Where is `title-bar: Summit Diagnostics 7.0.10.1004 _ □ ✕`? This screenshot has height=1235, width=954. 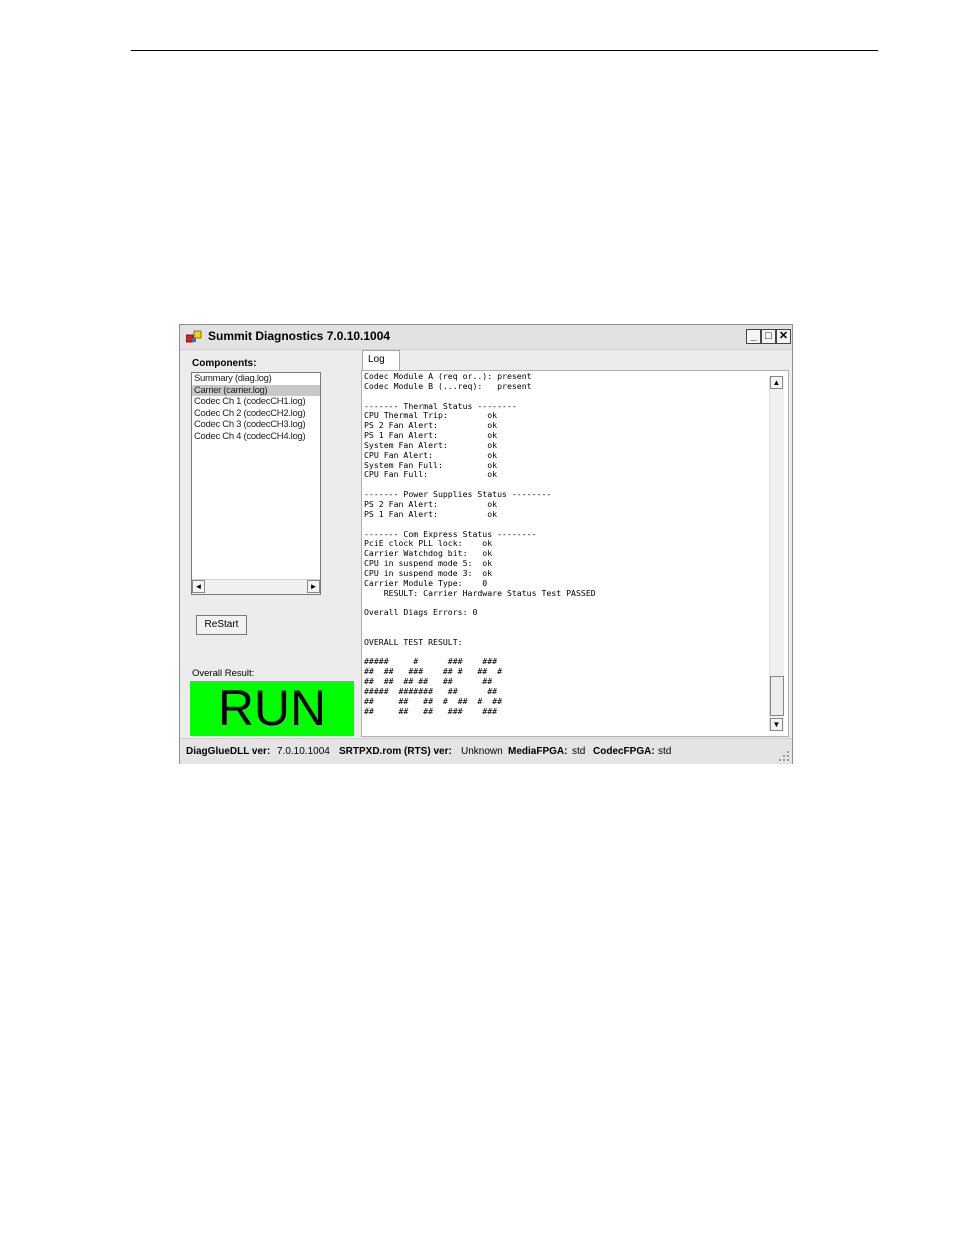 title-bar: Summit Diagnostics 7.0.10.1004 _ □ ✕ is located at coordinates (486, 337).